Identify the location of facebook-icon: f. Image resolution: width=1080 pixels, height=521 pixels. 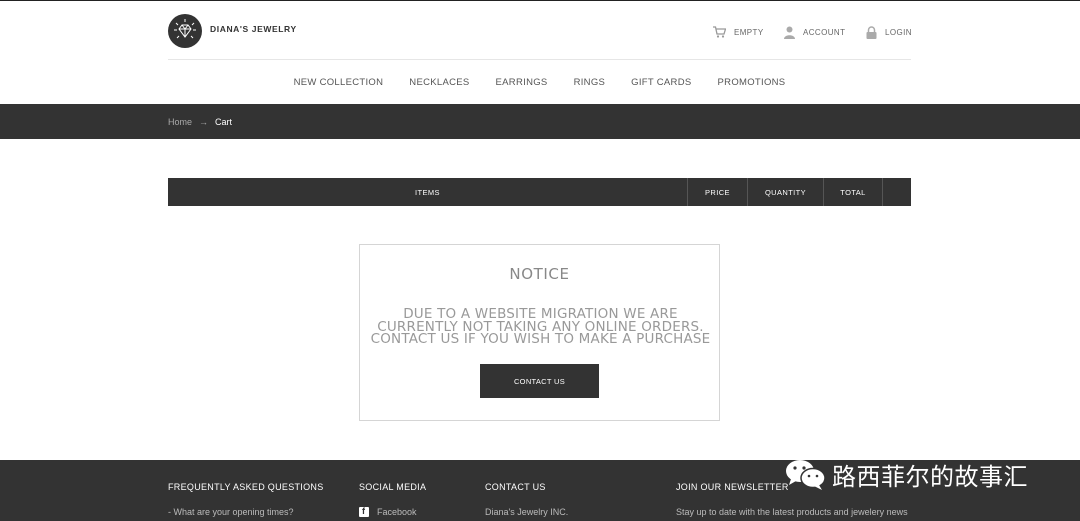
(364, 511).